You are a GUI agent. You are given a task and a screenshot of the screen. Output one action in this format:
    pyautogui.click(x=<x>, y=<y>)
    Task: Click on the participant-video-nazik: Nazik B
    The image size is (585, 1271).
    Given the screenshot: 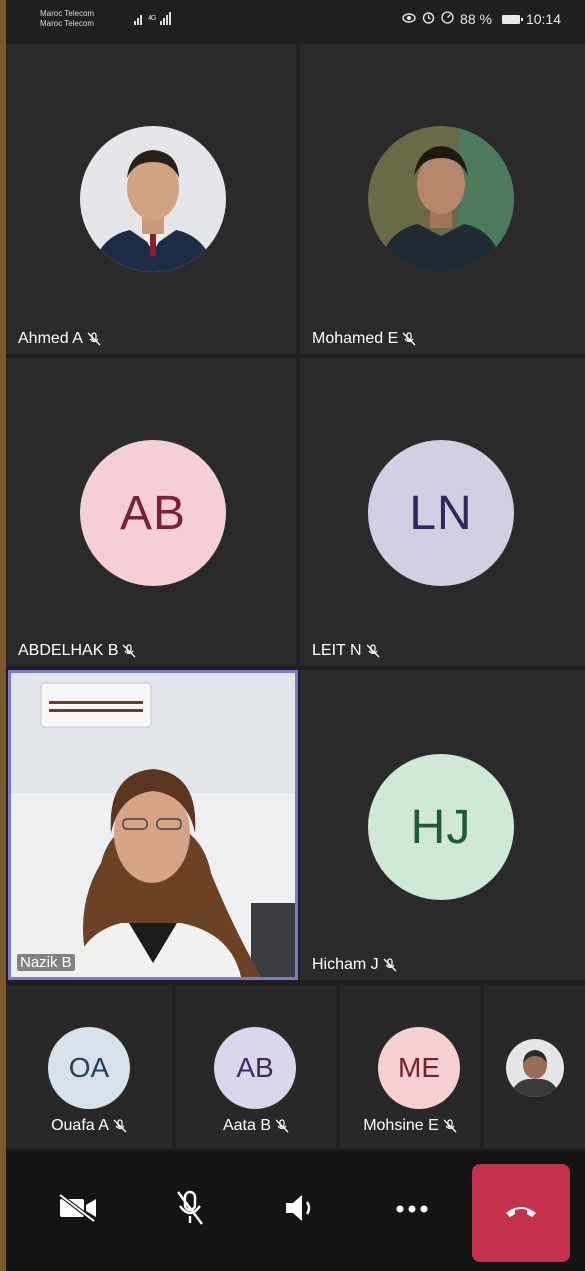 What is the action you would take?
    pyautogui.click(x=153, y=825)
    